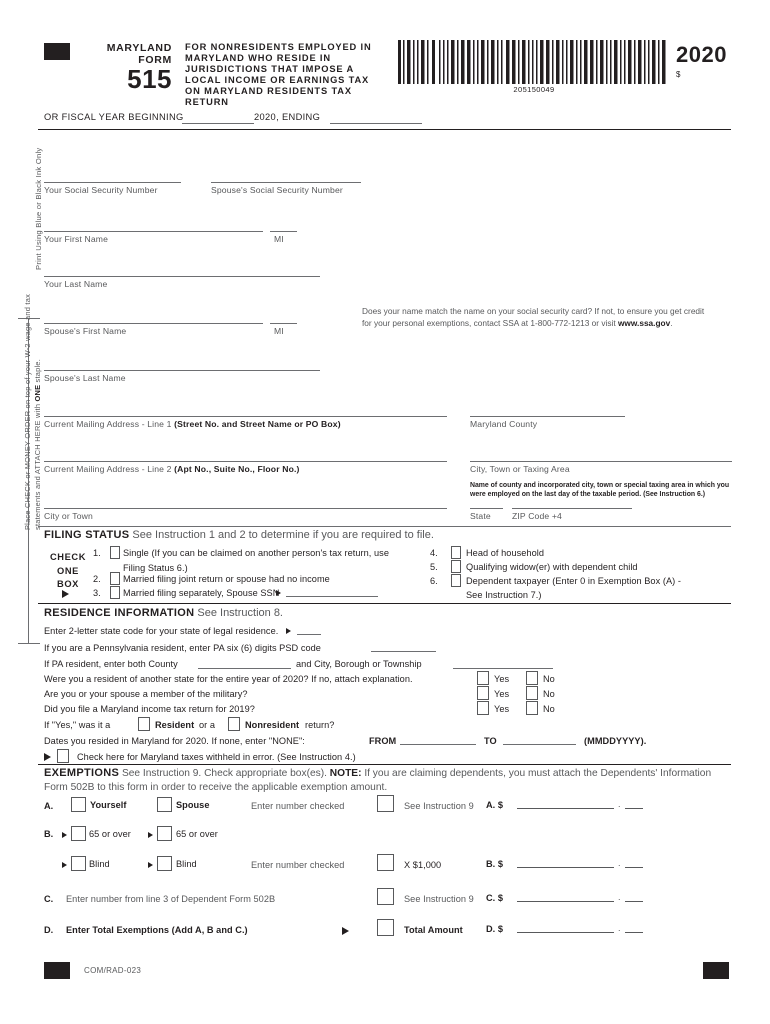  What do you see at coordinates (532, 678) in the screenshot?
I see `other-state-no-checkbox` at bounding box center [532, 678].